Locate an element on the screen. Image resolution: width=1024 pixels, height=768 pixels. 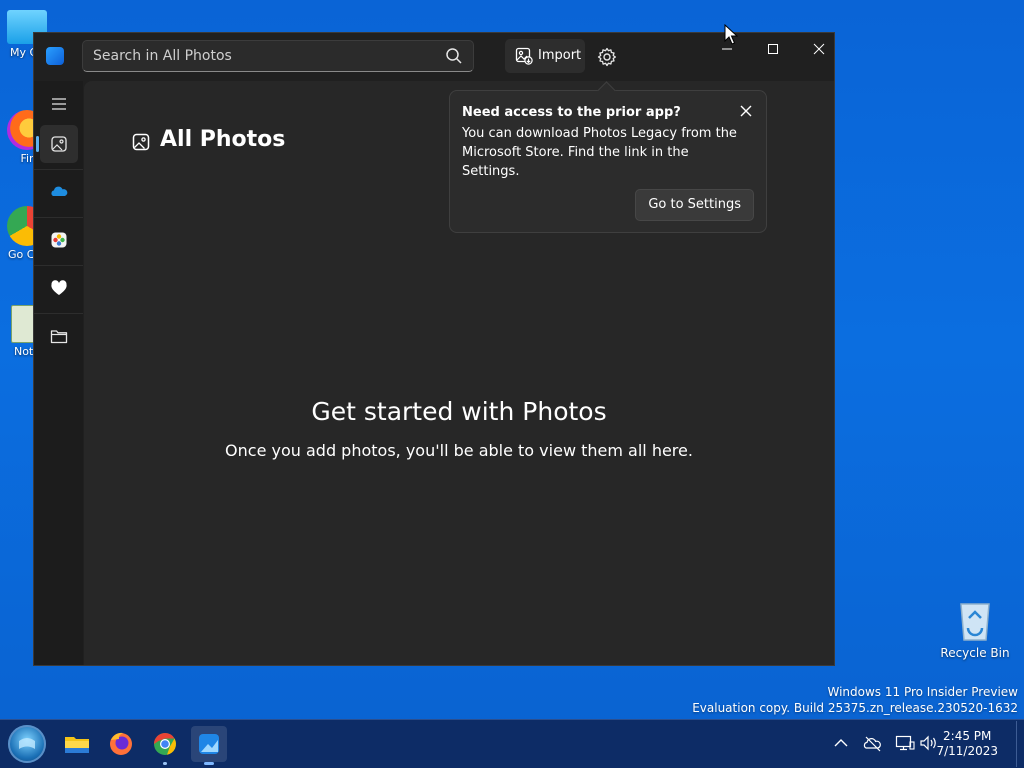
mouse-cursor-icon is located at coordinates (731, 34).